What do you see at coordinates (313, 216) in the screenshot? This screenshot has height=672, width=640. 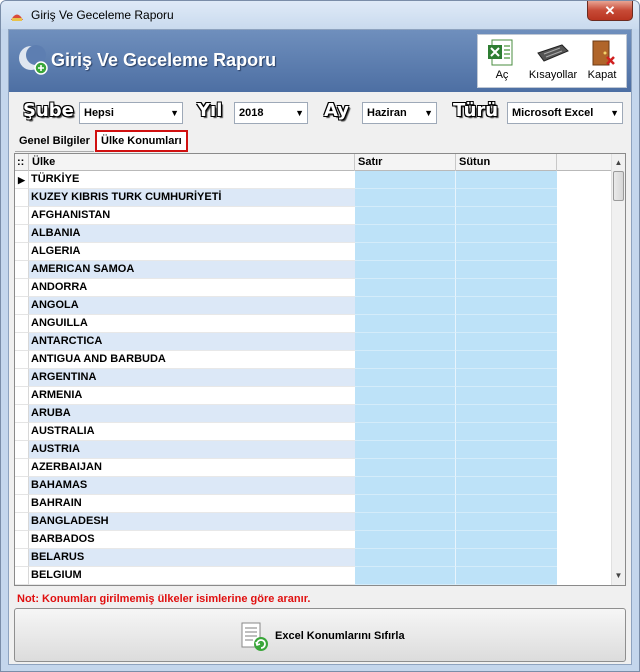 I see `table-row: AFGHANISTAN` at bounding box center [313, 216].